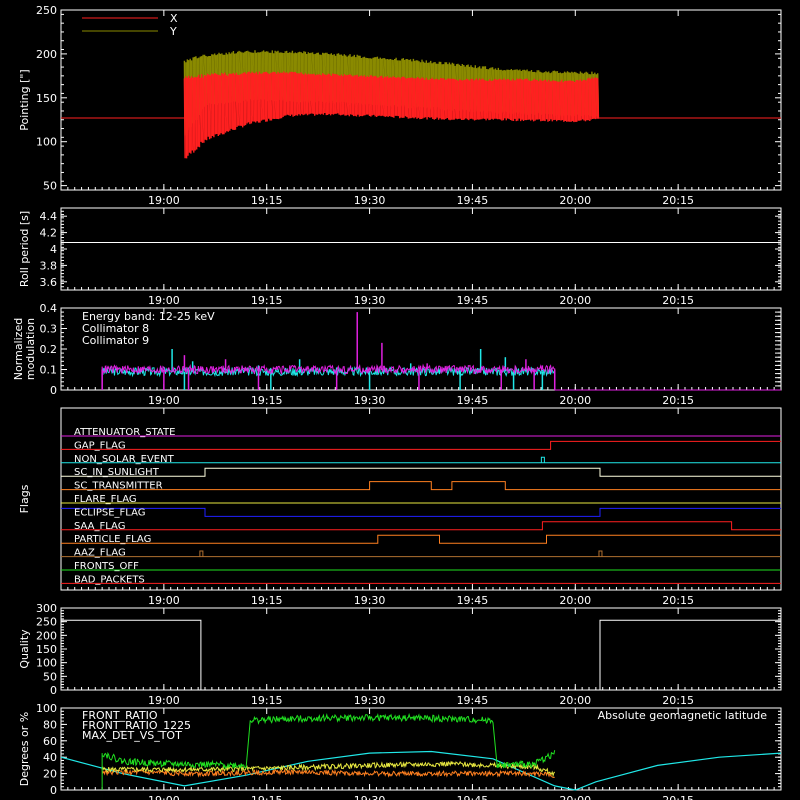 The image size is (800, 800). What do you see at coordinates (132, 735) in the screenshot?
I see `latitude-legend-max_det_vs_tot: MAX_DET_VS_TOT` at bounding box center [132, 735].